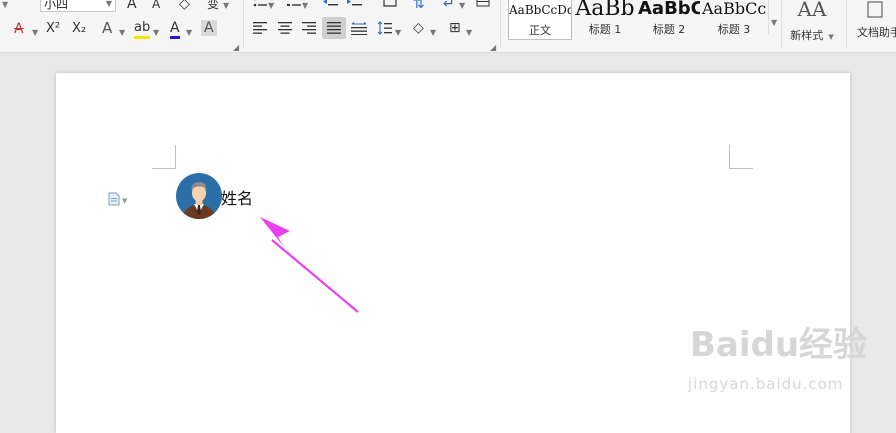  What do you see at coordinates (540, 12) in the screenshot?
I see `style-preview: AaBbCcDd` at bounding box center [540, 12].